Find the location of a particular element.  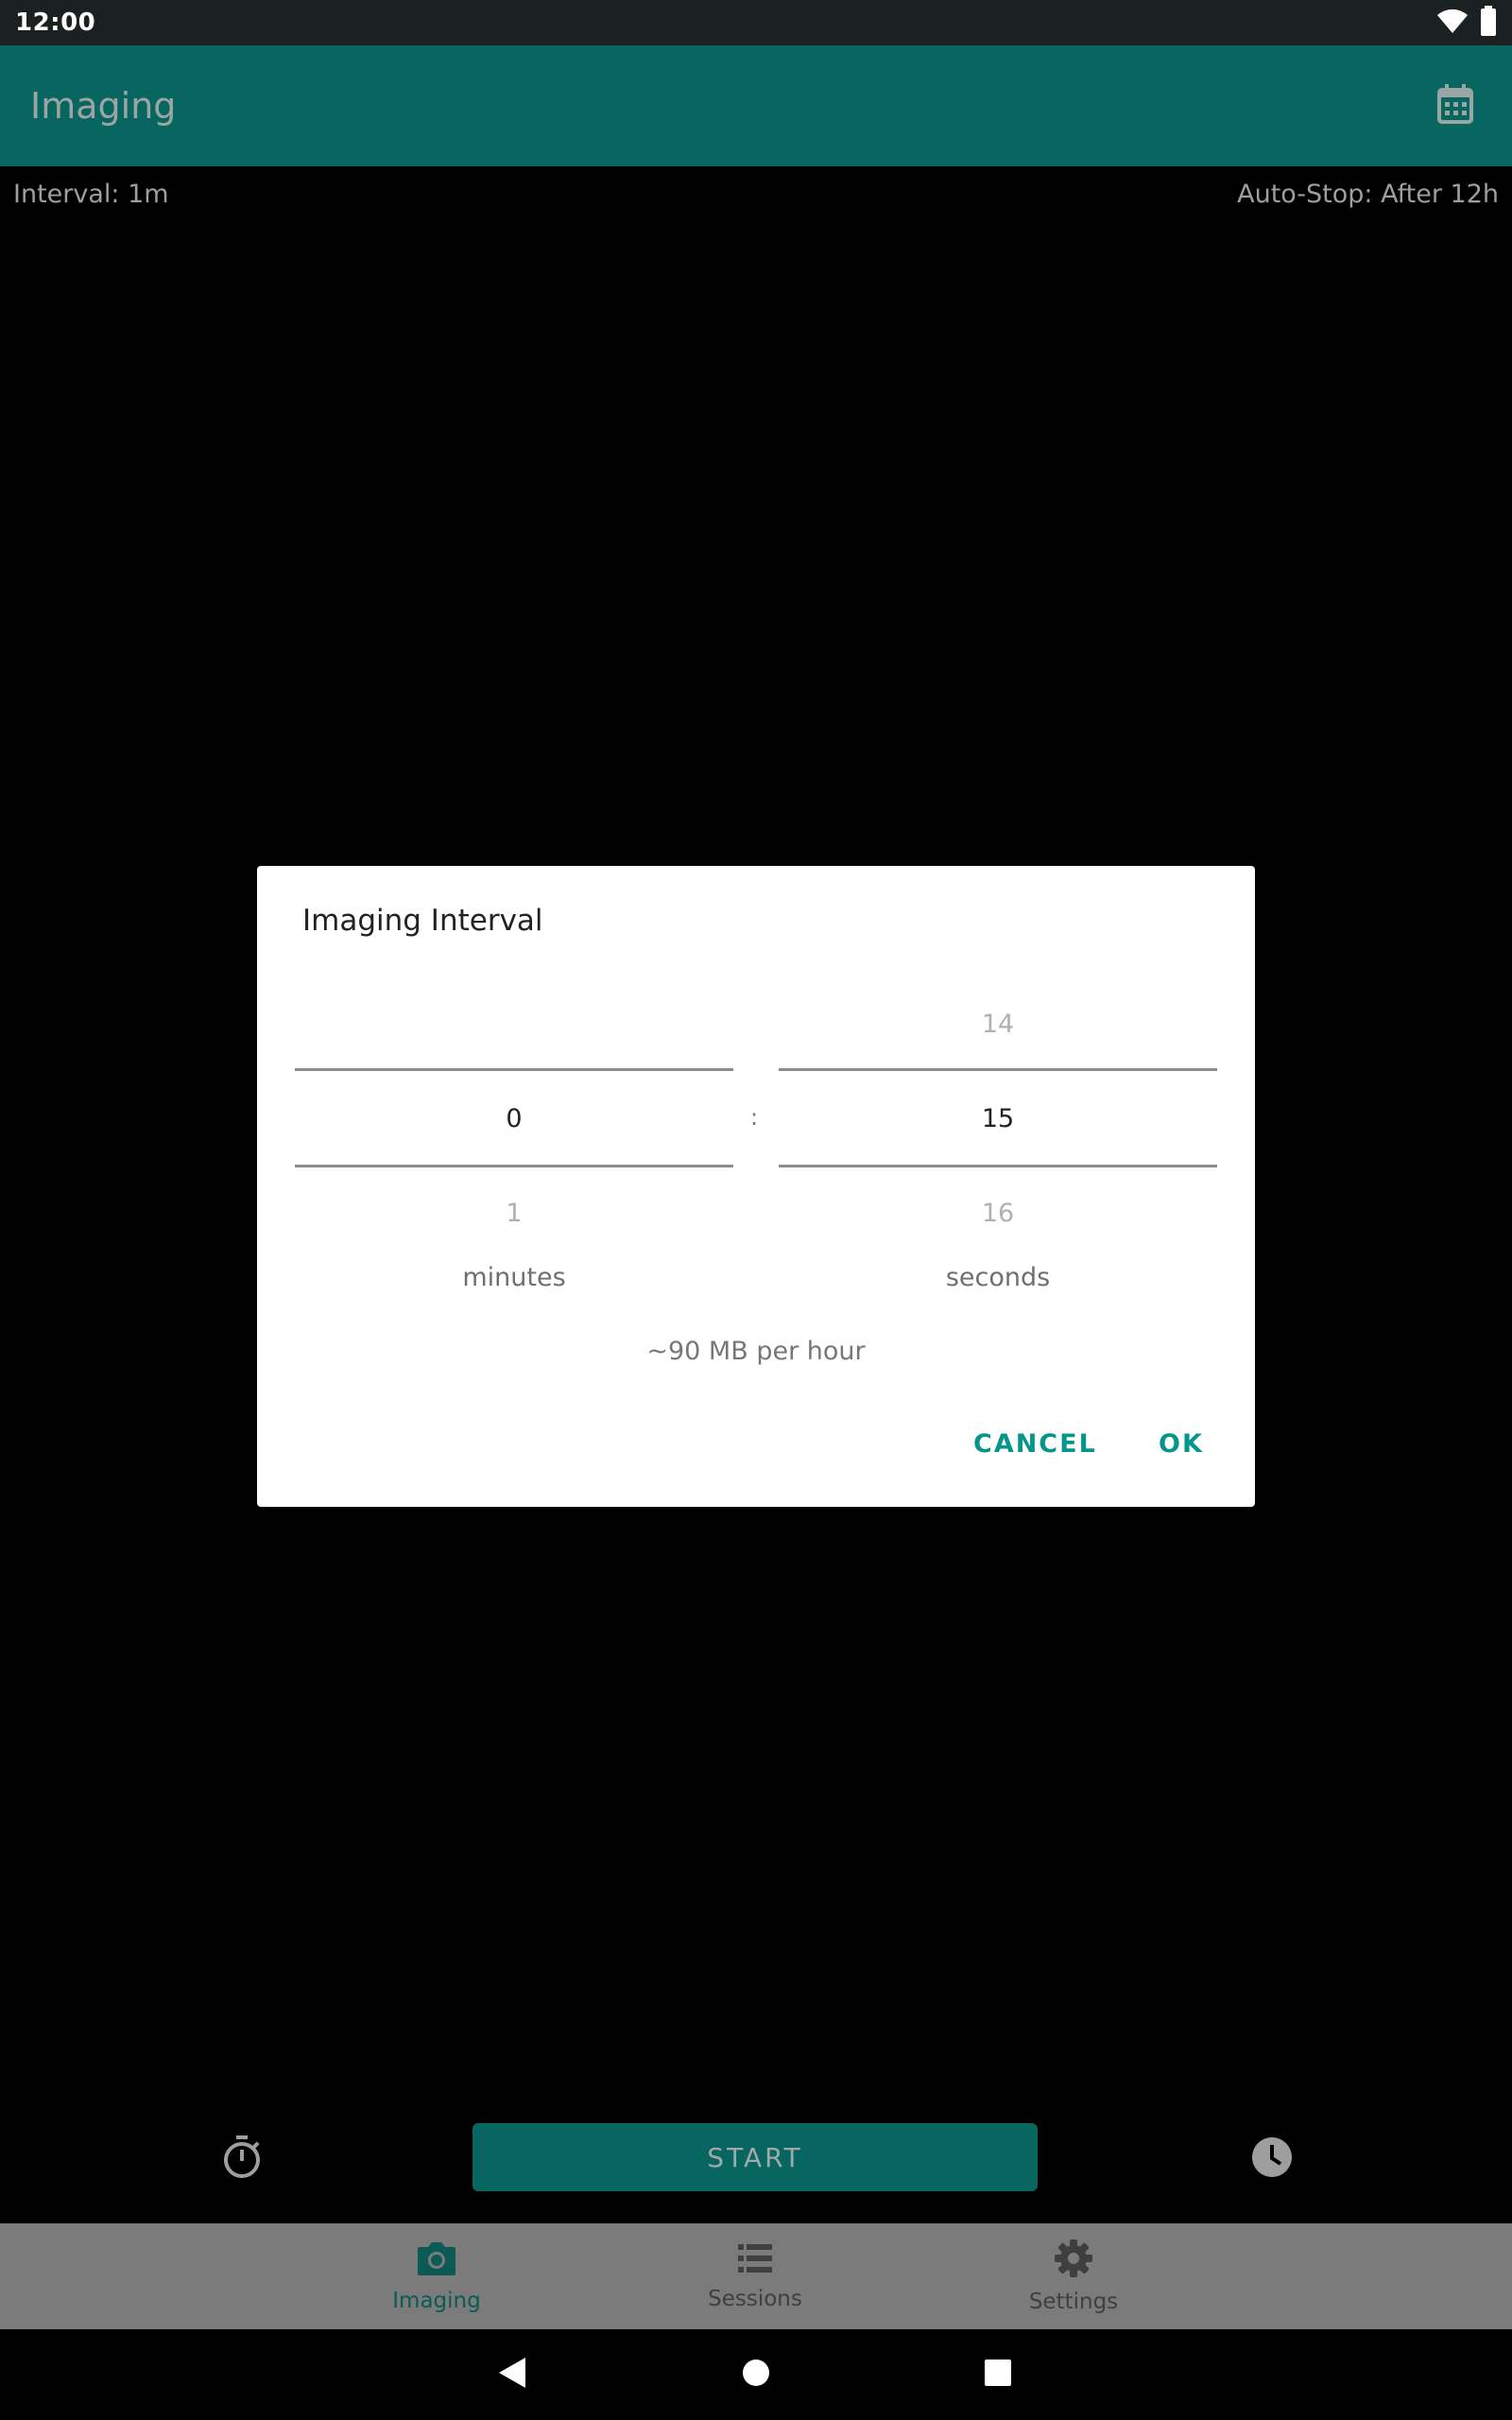

recents-icon is located at coordinates (998, 2375).